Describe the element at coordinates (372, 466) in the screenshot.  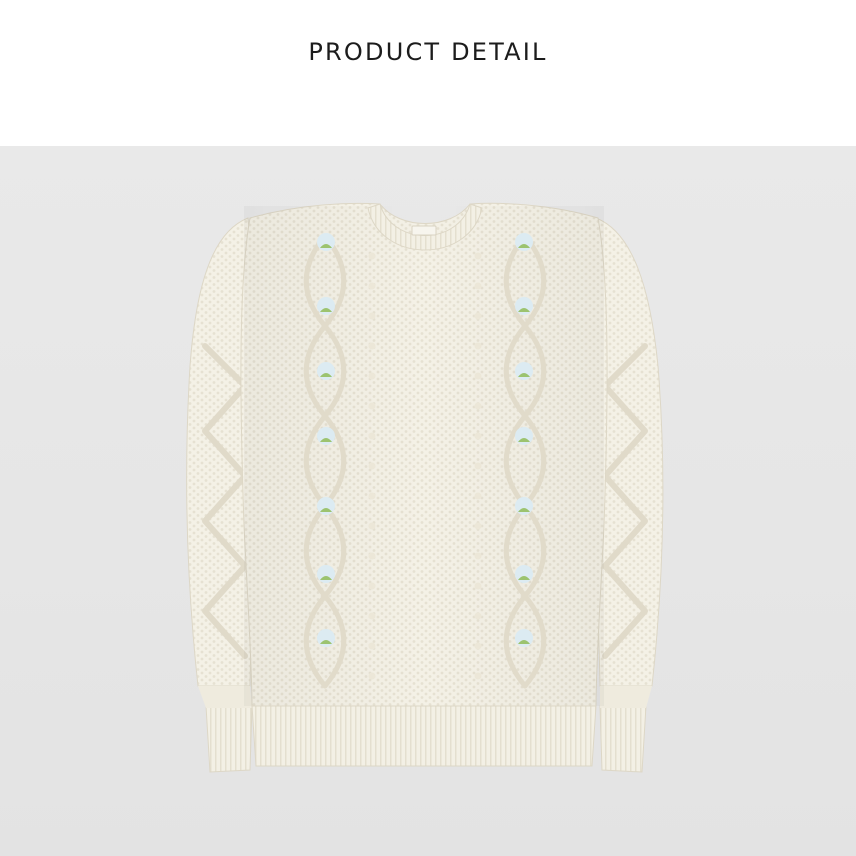
I see `bobble-column-left` at that location.